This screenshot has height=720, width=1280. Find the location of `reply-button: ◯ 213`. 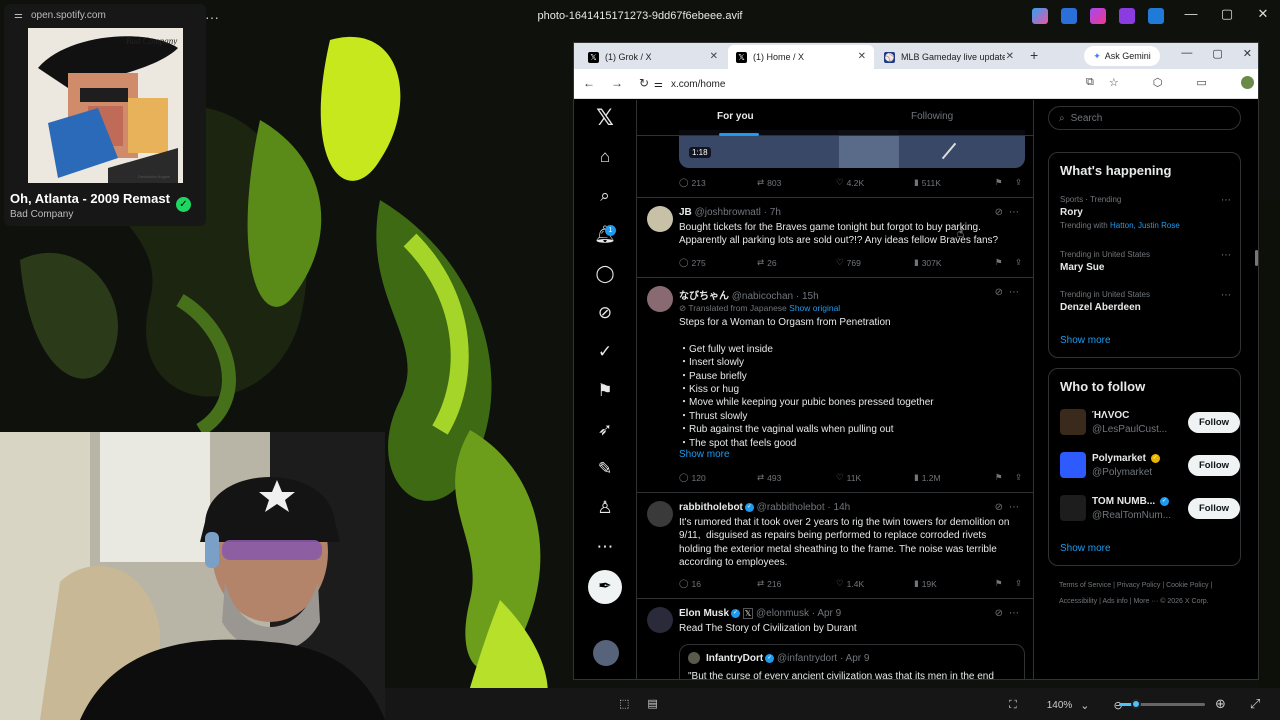

reply-button: ◯ 213 is located at coordinates (692, 182).